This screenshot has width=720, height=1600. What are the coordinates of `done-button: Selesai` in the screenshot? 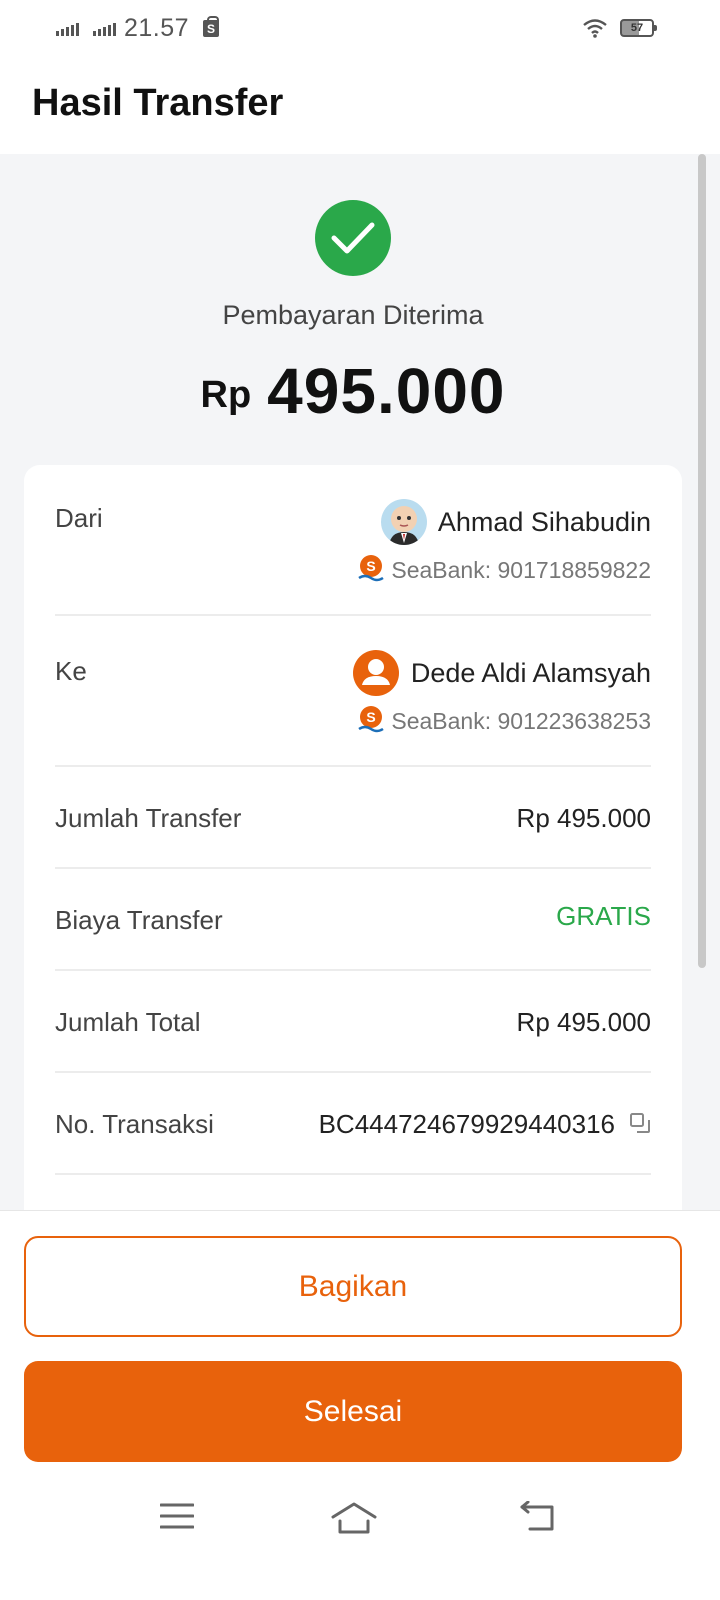 It's located at (353, 1411).